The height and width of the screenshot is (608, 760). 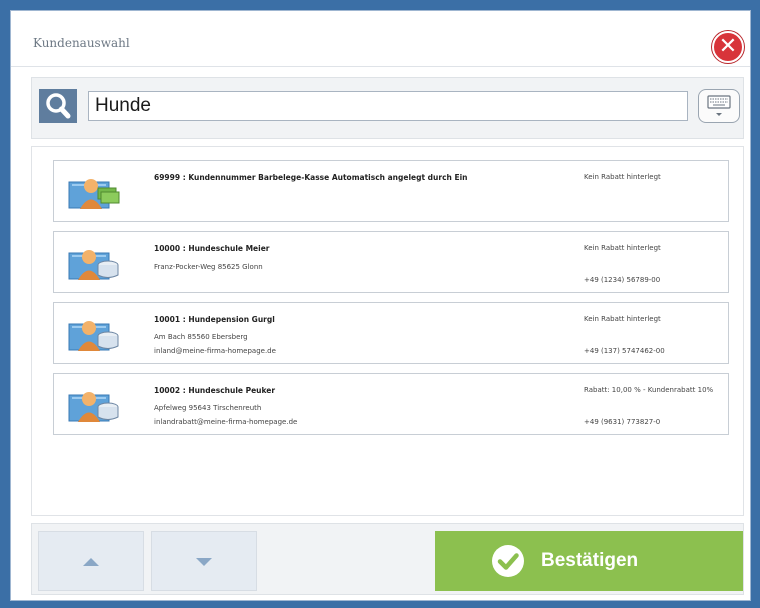 I want to click on customer-phone: +49 (1234) 56789-00, so click(x=622, y=280).